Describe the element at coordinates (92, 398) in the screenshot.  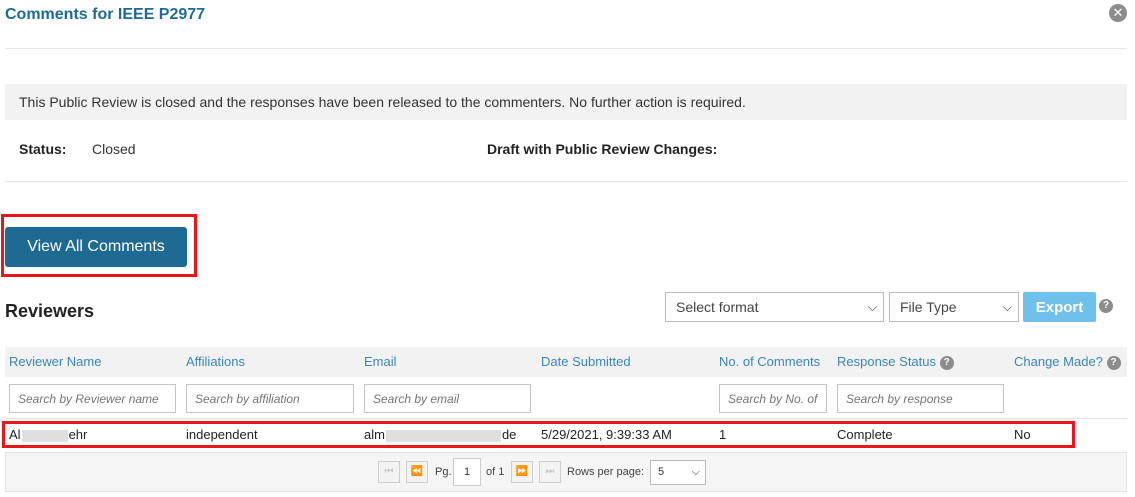
I see `reviewer-name-search-input` at that location.